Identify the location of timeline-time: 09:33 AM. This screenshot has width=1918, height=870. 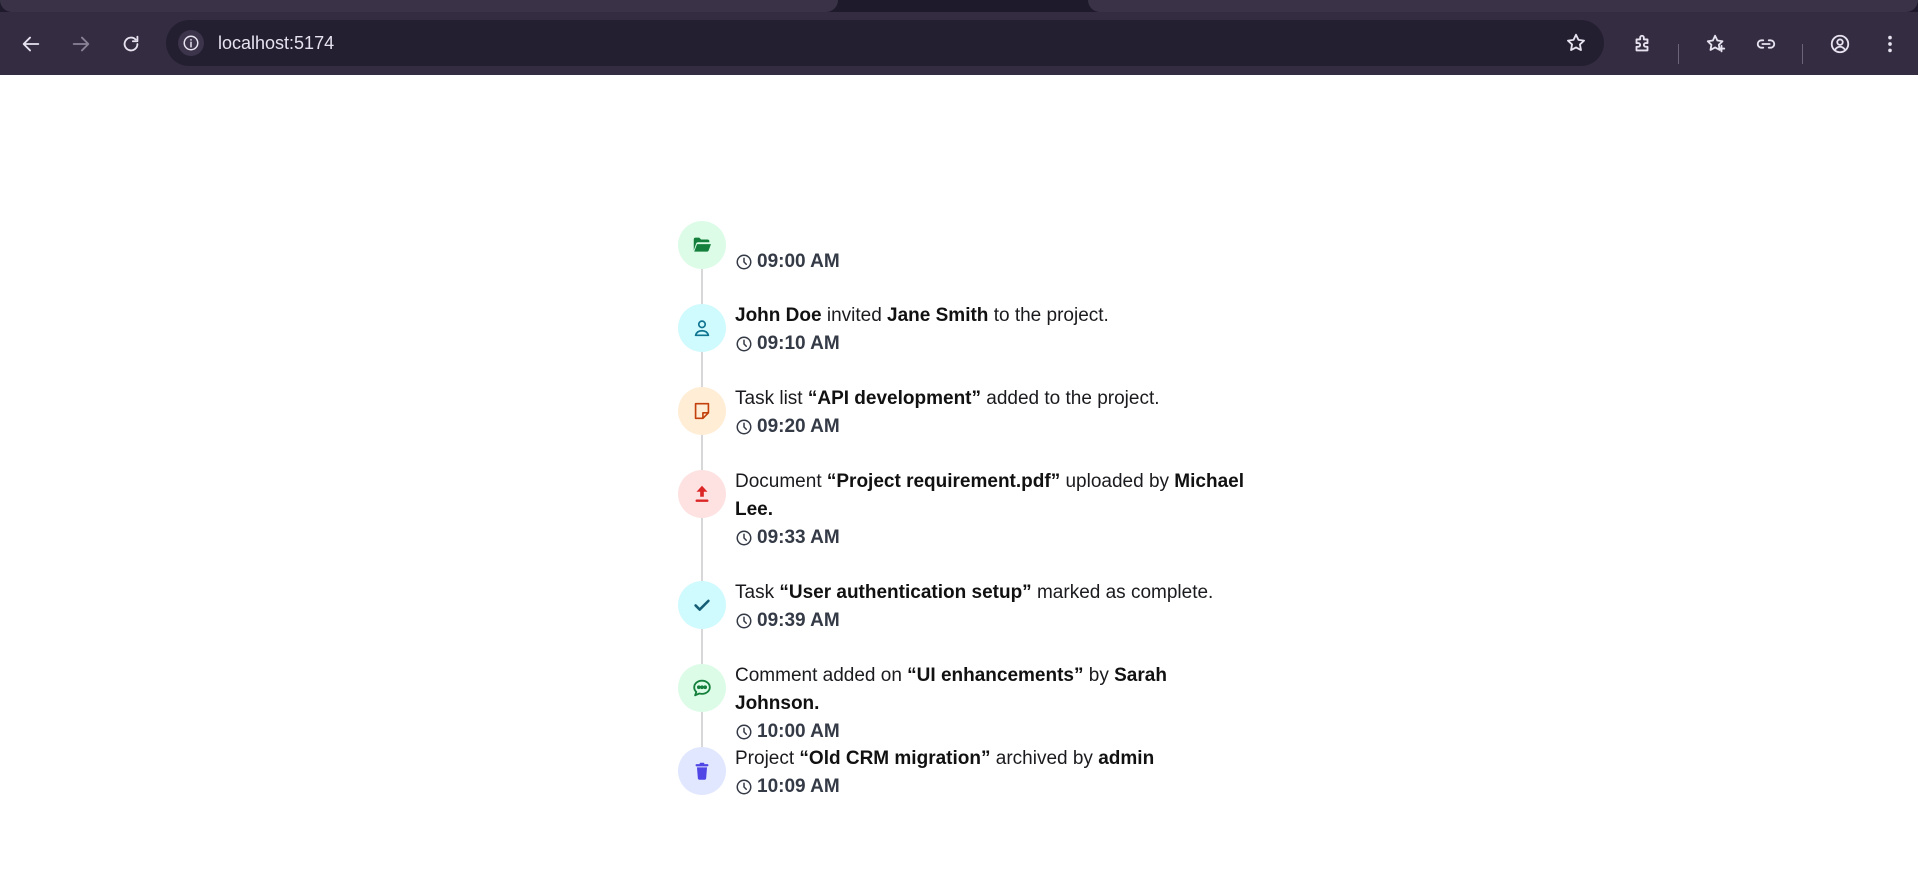
(990, 538).